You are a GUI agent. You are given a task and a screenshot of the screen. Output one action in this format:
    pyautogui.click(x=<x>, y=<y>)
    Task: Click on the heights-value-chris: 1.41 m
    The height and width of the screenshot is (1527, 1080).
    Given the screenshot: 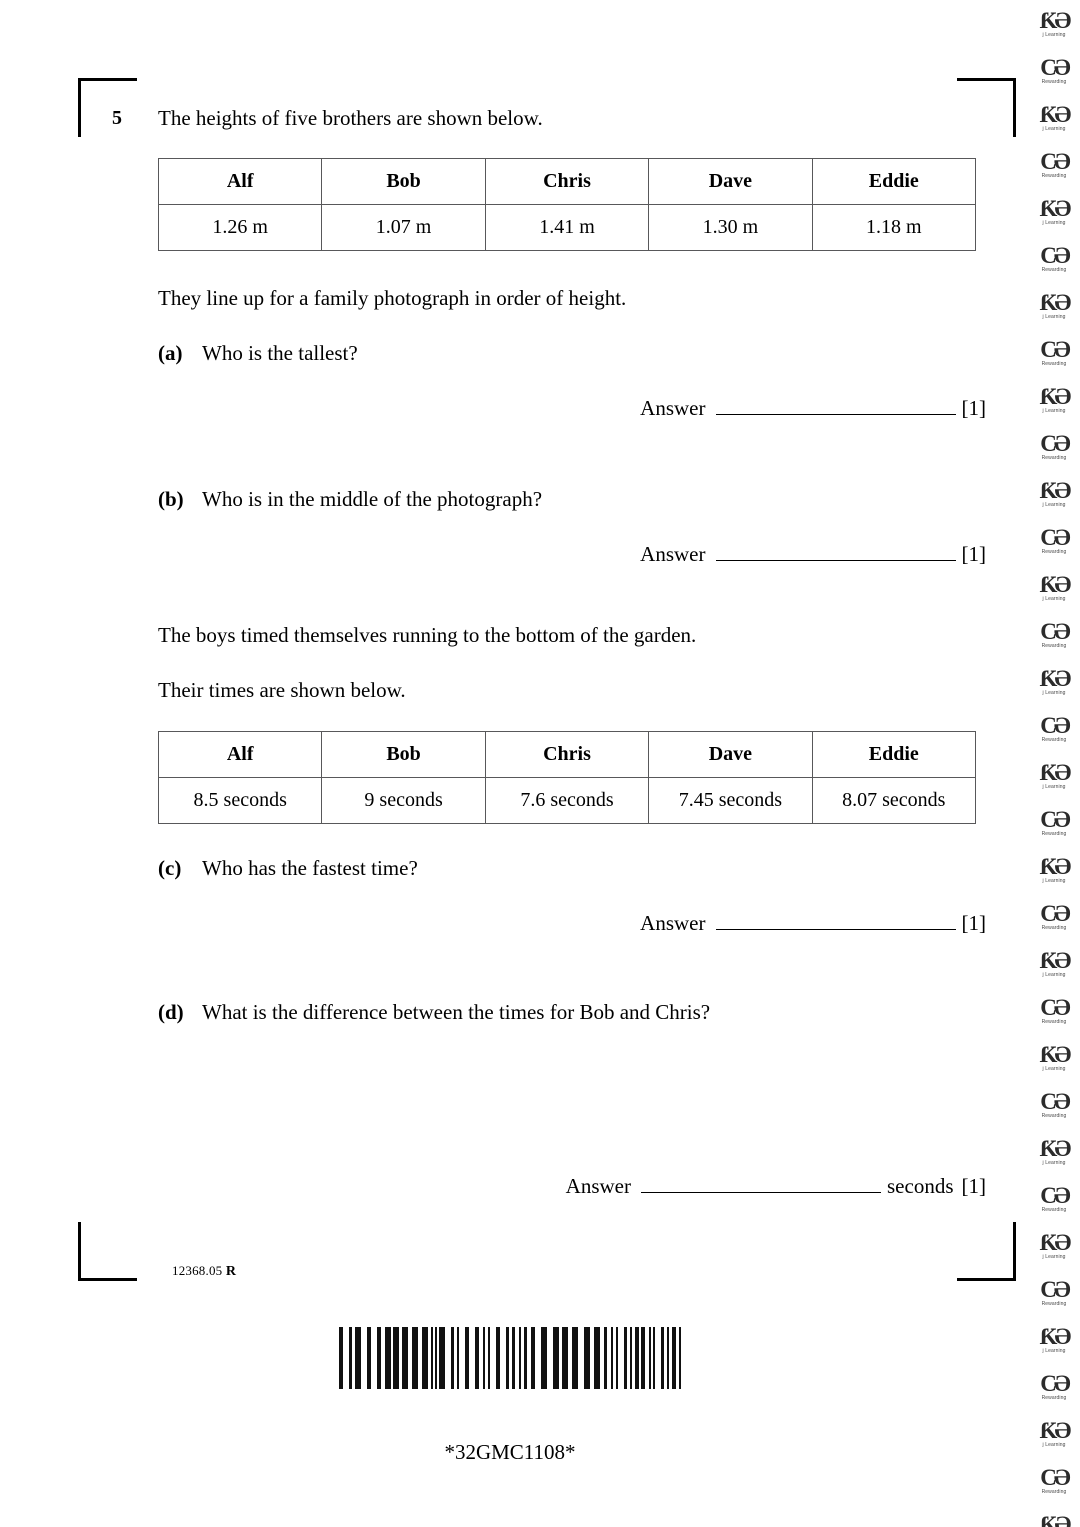 What is the action you would take?
    pyautogui.click(x=567, y=227)
    